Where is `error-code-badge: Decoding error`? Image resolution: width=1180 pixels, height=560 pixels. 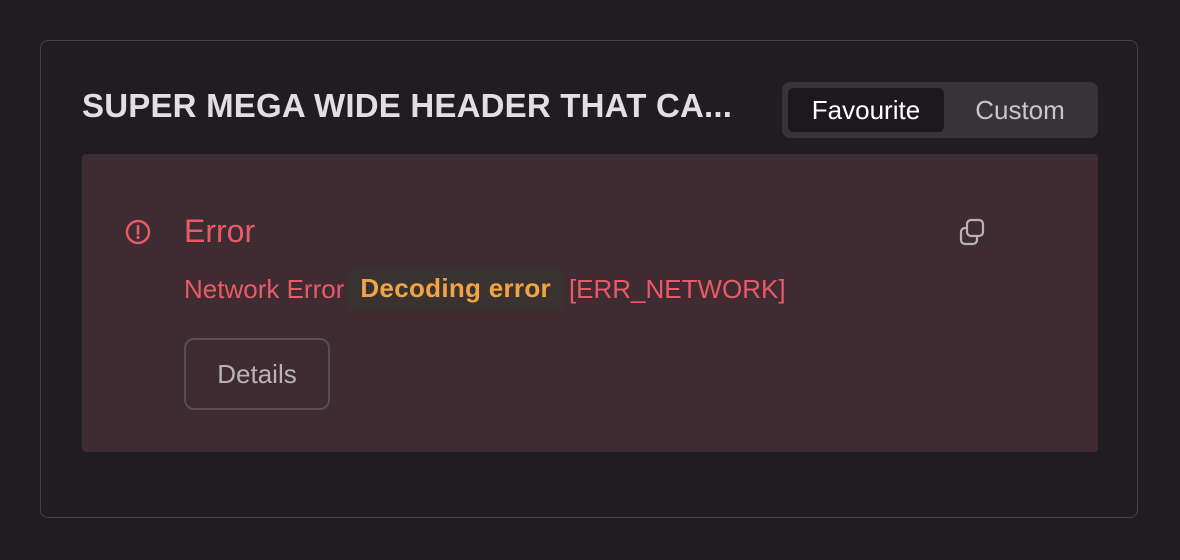 error-code-badge: Decoding error is located at coordinates (455, 289).